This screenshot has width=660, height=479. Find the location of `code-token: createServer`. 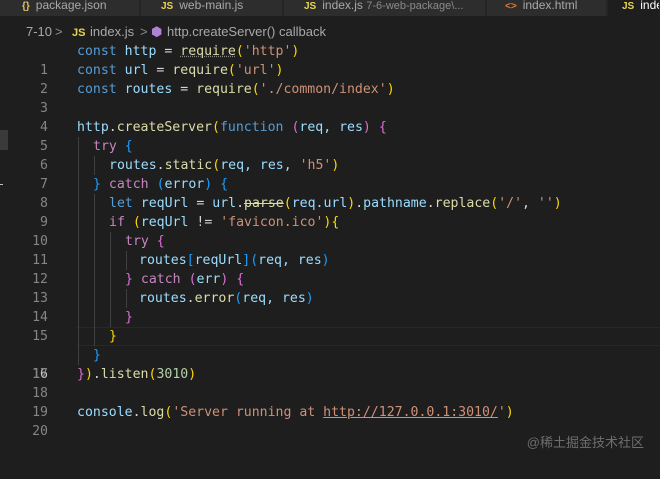

code-token: createServer is located at coordinates (164, 127).